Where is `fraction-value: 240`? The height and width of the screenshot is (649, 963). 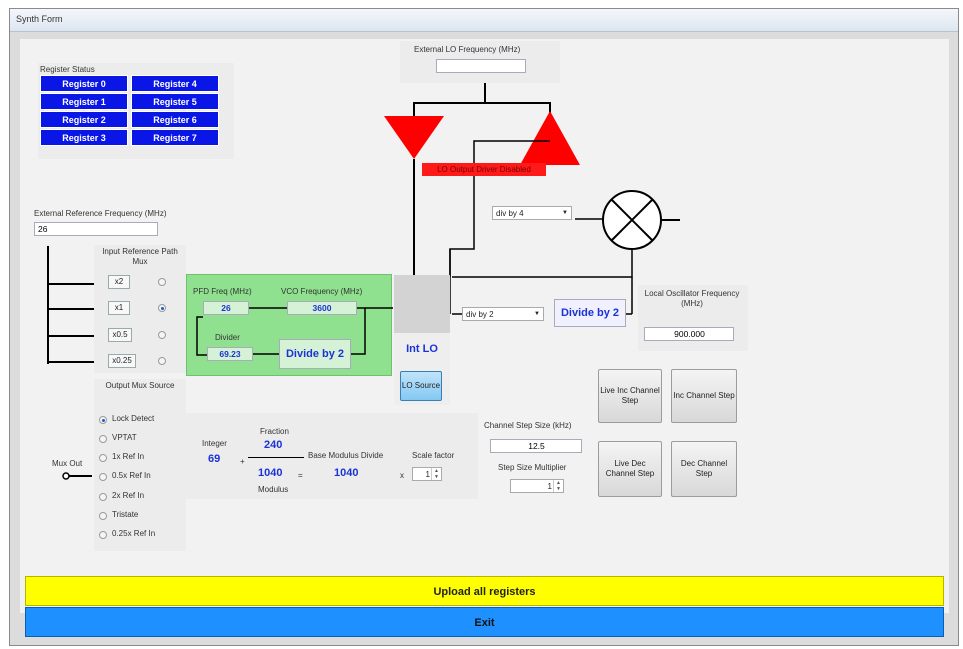
fraction-value: 240 is located at coordinates (273, 445).